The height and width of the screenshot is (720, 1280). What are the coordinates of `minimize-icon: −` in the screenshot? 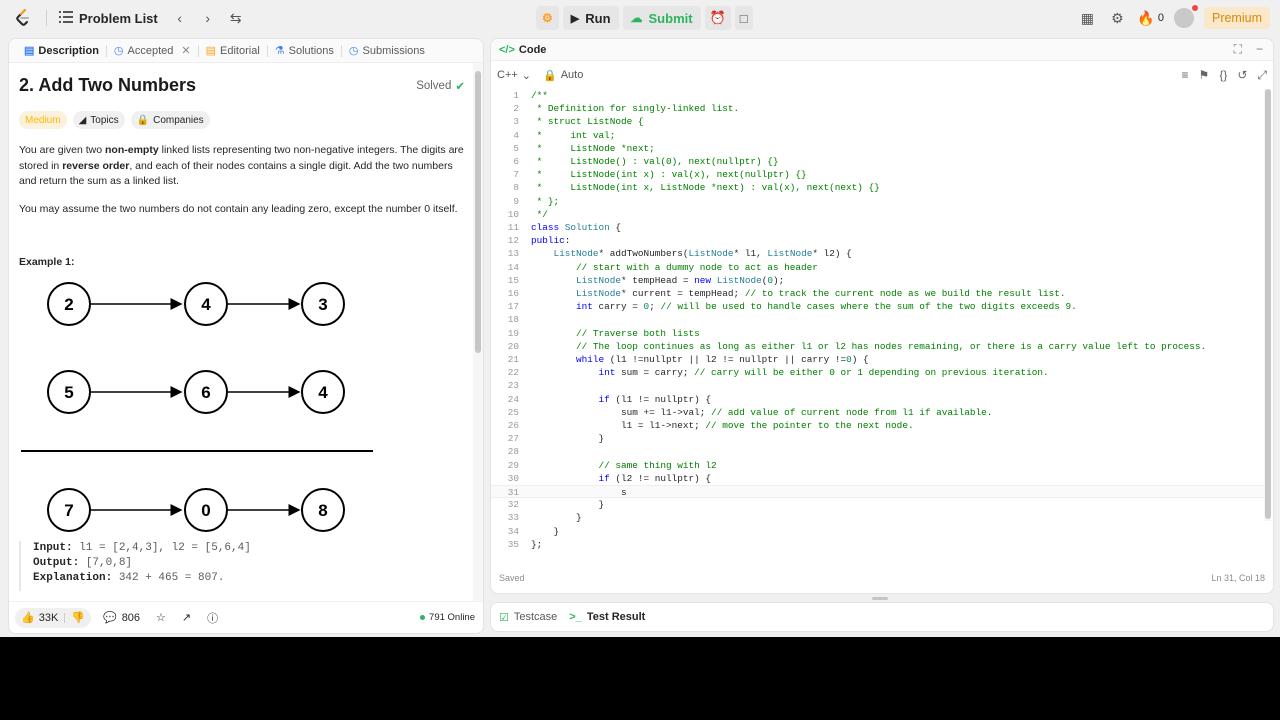 It's located at (1259, 49).